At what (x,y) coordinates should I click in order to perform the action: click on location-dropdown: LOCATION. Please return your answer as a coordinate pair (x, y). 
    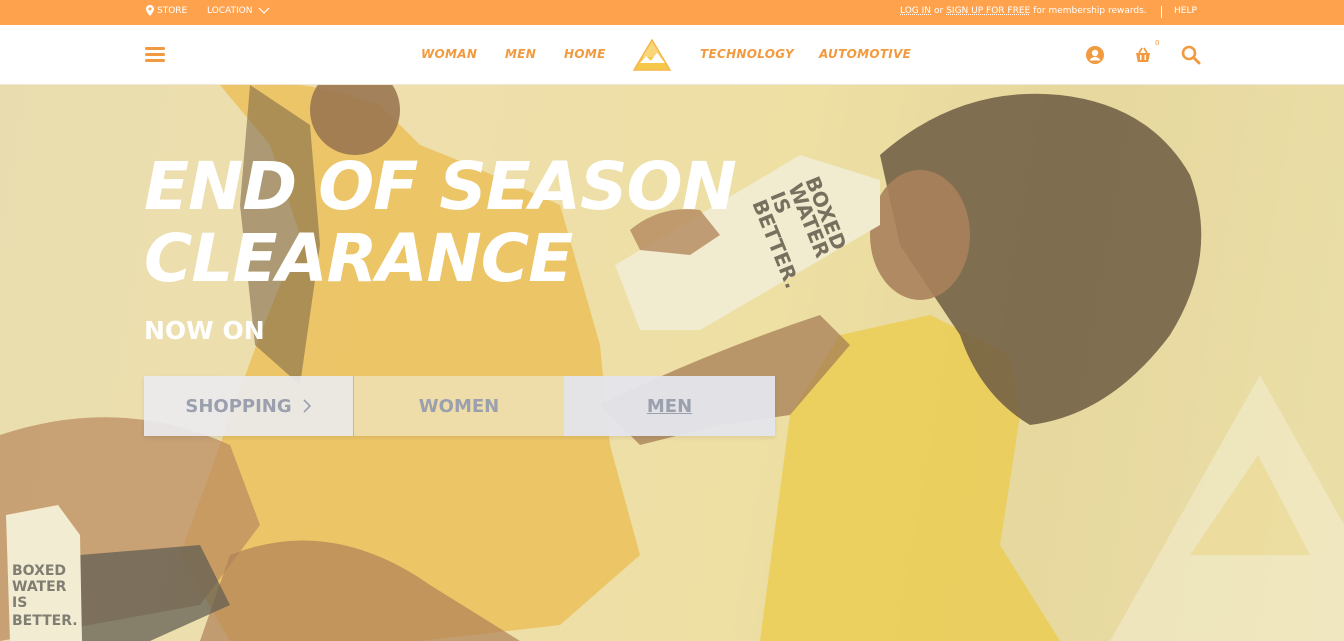
    Looking at the image, I should click on (238, 11).